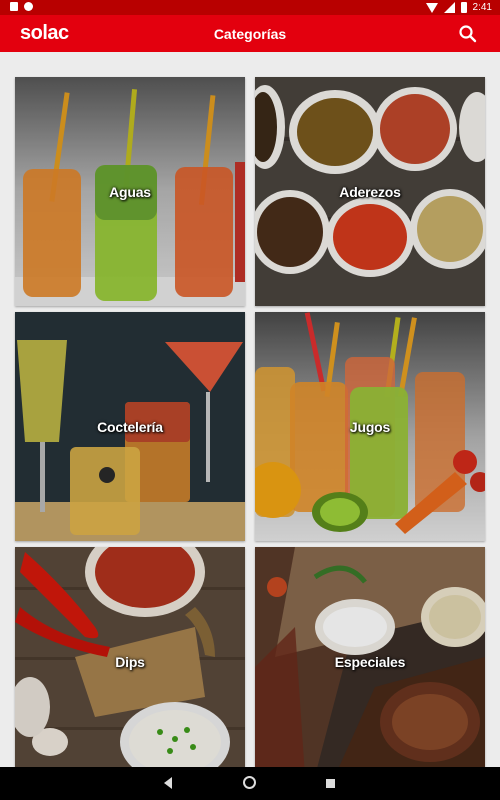 The image size is (500, 800). I want to click on battery-icon, so click(463, 7).